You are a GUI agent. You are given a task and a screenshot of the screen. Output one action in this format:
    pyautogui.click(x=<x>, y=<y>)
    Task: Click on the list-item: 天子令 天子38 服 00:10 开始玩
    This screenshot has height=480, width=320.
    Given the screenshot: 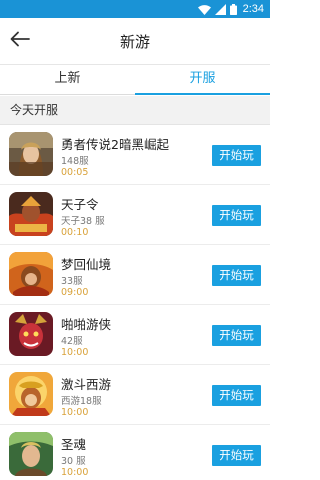 What is the action you would take?
    pyautogui.click(x=135, y=215)
    